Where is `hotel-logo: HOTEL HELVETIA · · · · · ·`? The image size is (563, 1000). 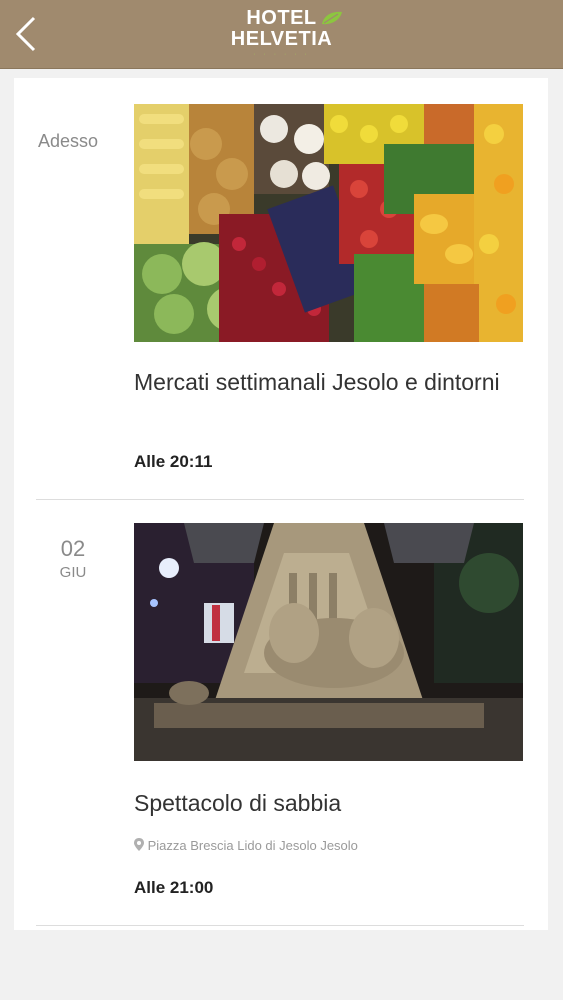
hotel-logo: HOTEL HELVETIA · · · · · · is located at coordinates (281, 33).